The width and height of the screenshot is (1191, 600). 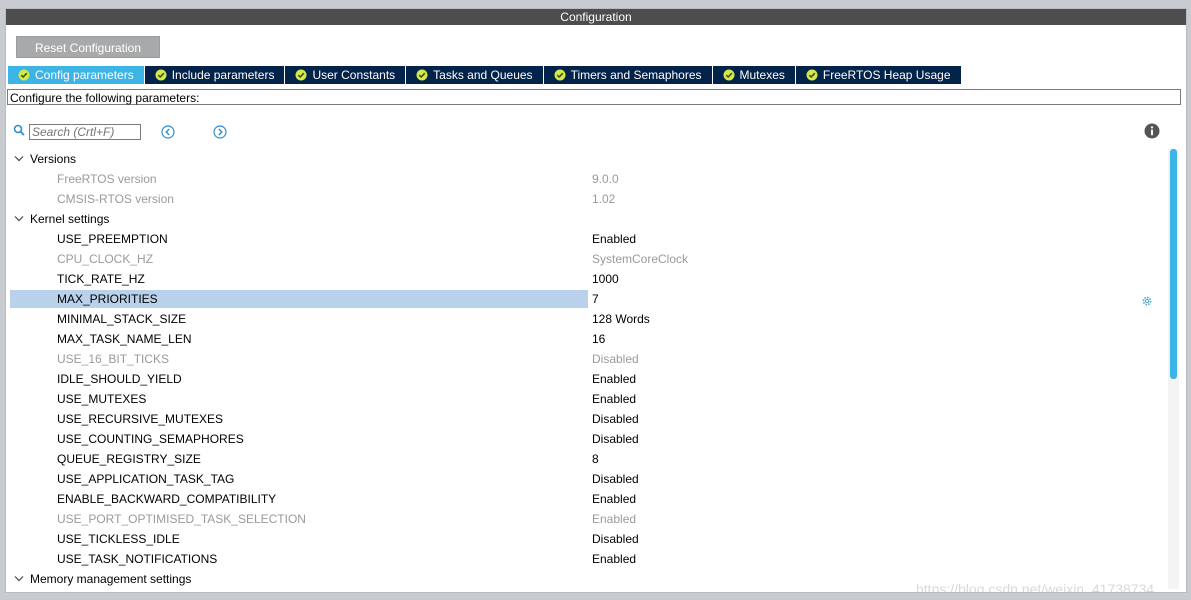 I want to click on group-label: Kernel settings, so click(x=70, y=219).